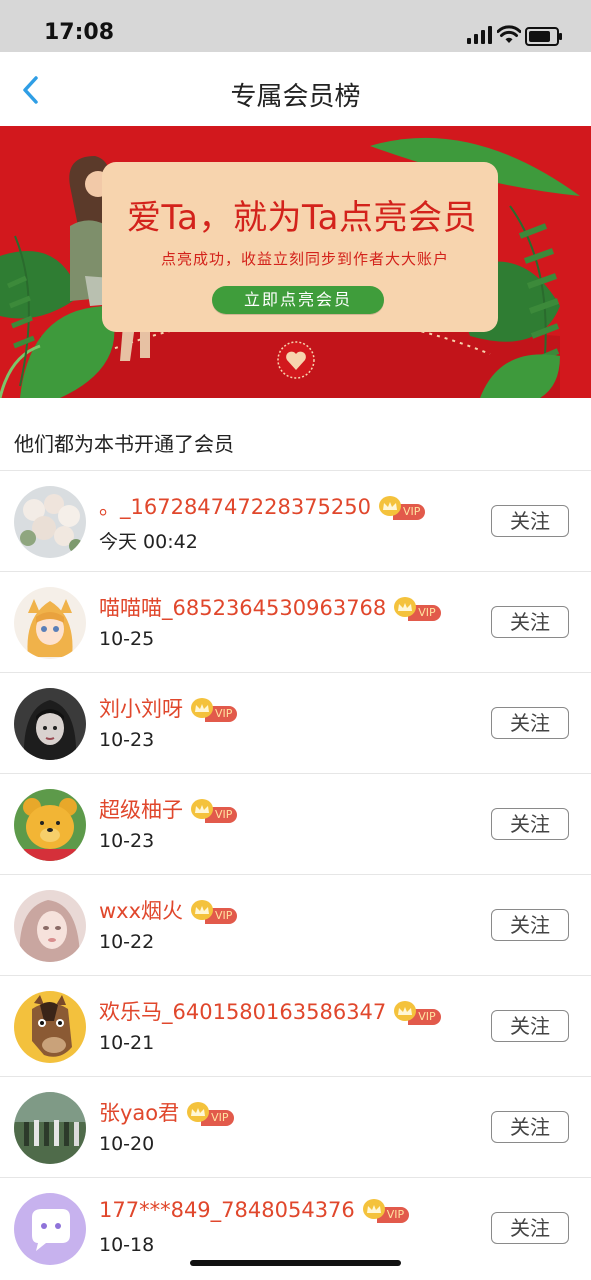 The width and height of the screenshot is (591, 1280). I want to click on member-date: 10-18, so click(127, 1245).